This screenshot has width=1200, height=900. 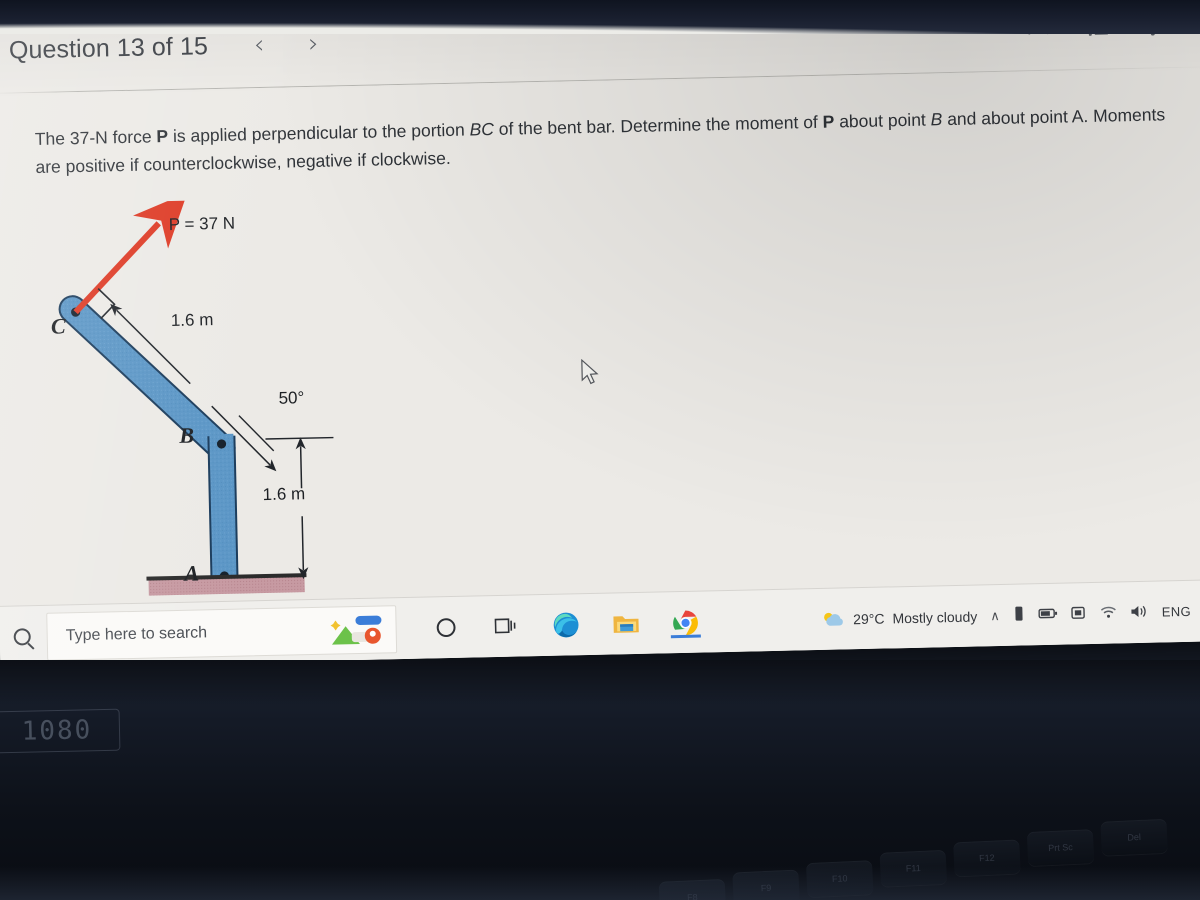 What do you see at coordinates (1005, 118) in the screenshot?
I see `q-text-5: and about point` at bounding box center [1005, 118].